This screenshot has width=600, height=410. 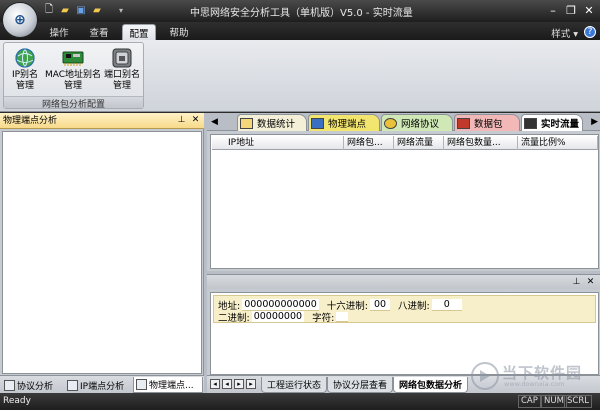 What do you see at coordinates (72, 385) in the screenshot?
I see `ip-endpoint-icon` at bounding box center [72, 385].